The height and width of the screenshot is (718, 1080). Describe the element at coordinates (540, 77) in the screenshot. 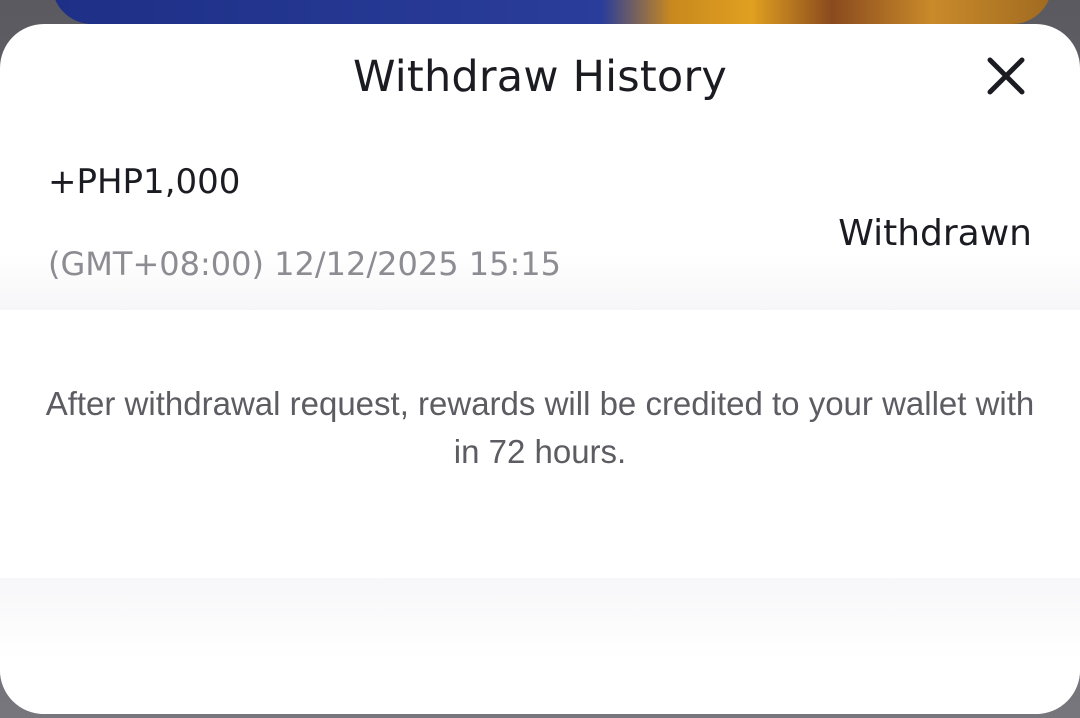

I see `dialog-title: Withdraw History` at that location.